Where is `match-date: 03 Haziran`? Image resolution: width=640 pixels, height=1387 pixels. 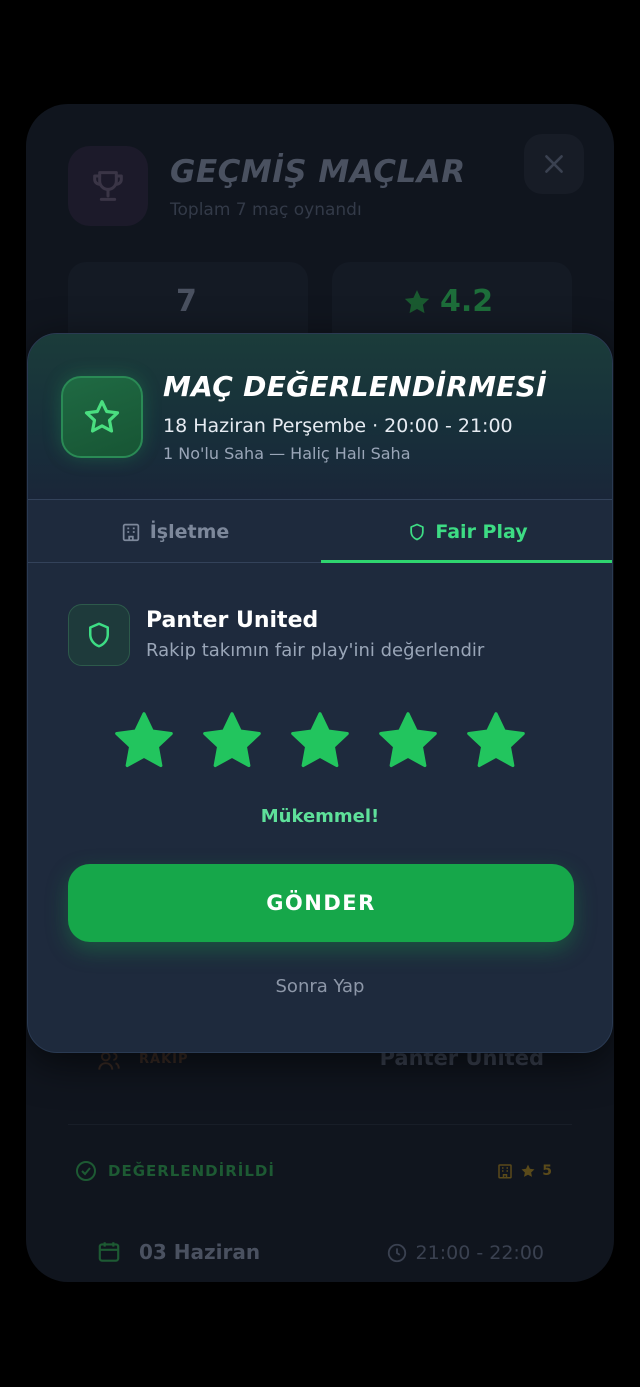 match-date: 03 Haziran is located at coordinates (200, 1252).